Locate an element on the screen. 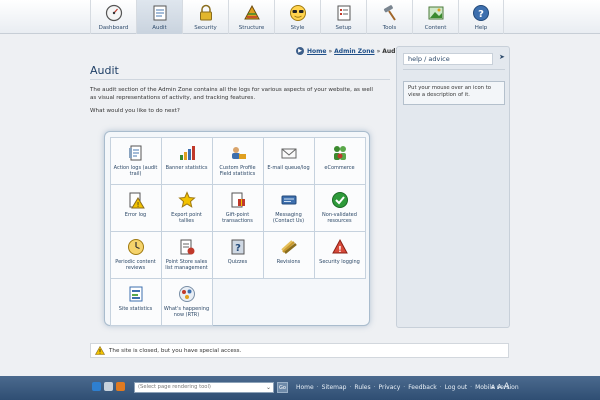 This screenshot has width=600, height=400. tab-help: ? Help is located at coordinates (481, 17).